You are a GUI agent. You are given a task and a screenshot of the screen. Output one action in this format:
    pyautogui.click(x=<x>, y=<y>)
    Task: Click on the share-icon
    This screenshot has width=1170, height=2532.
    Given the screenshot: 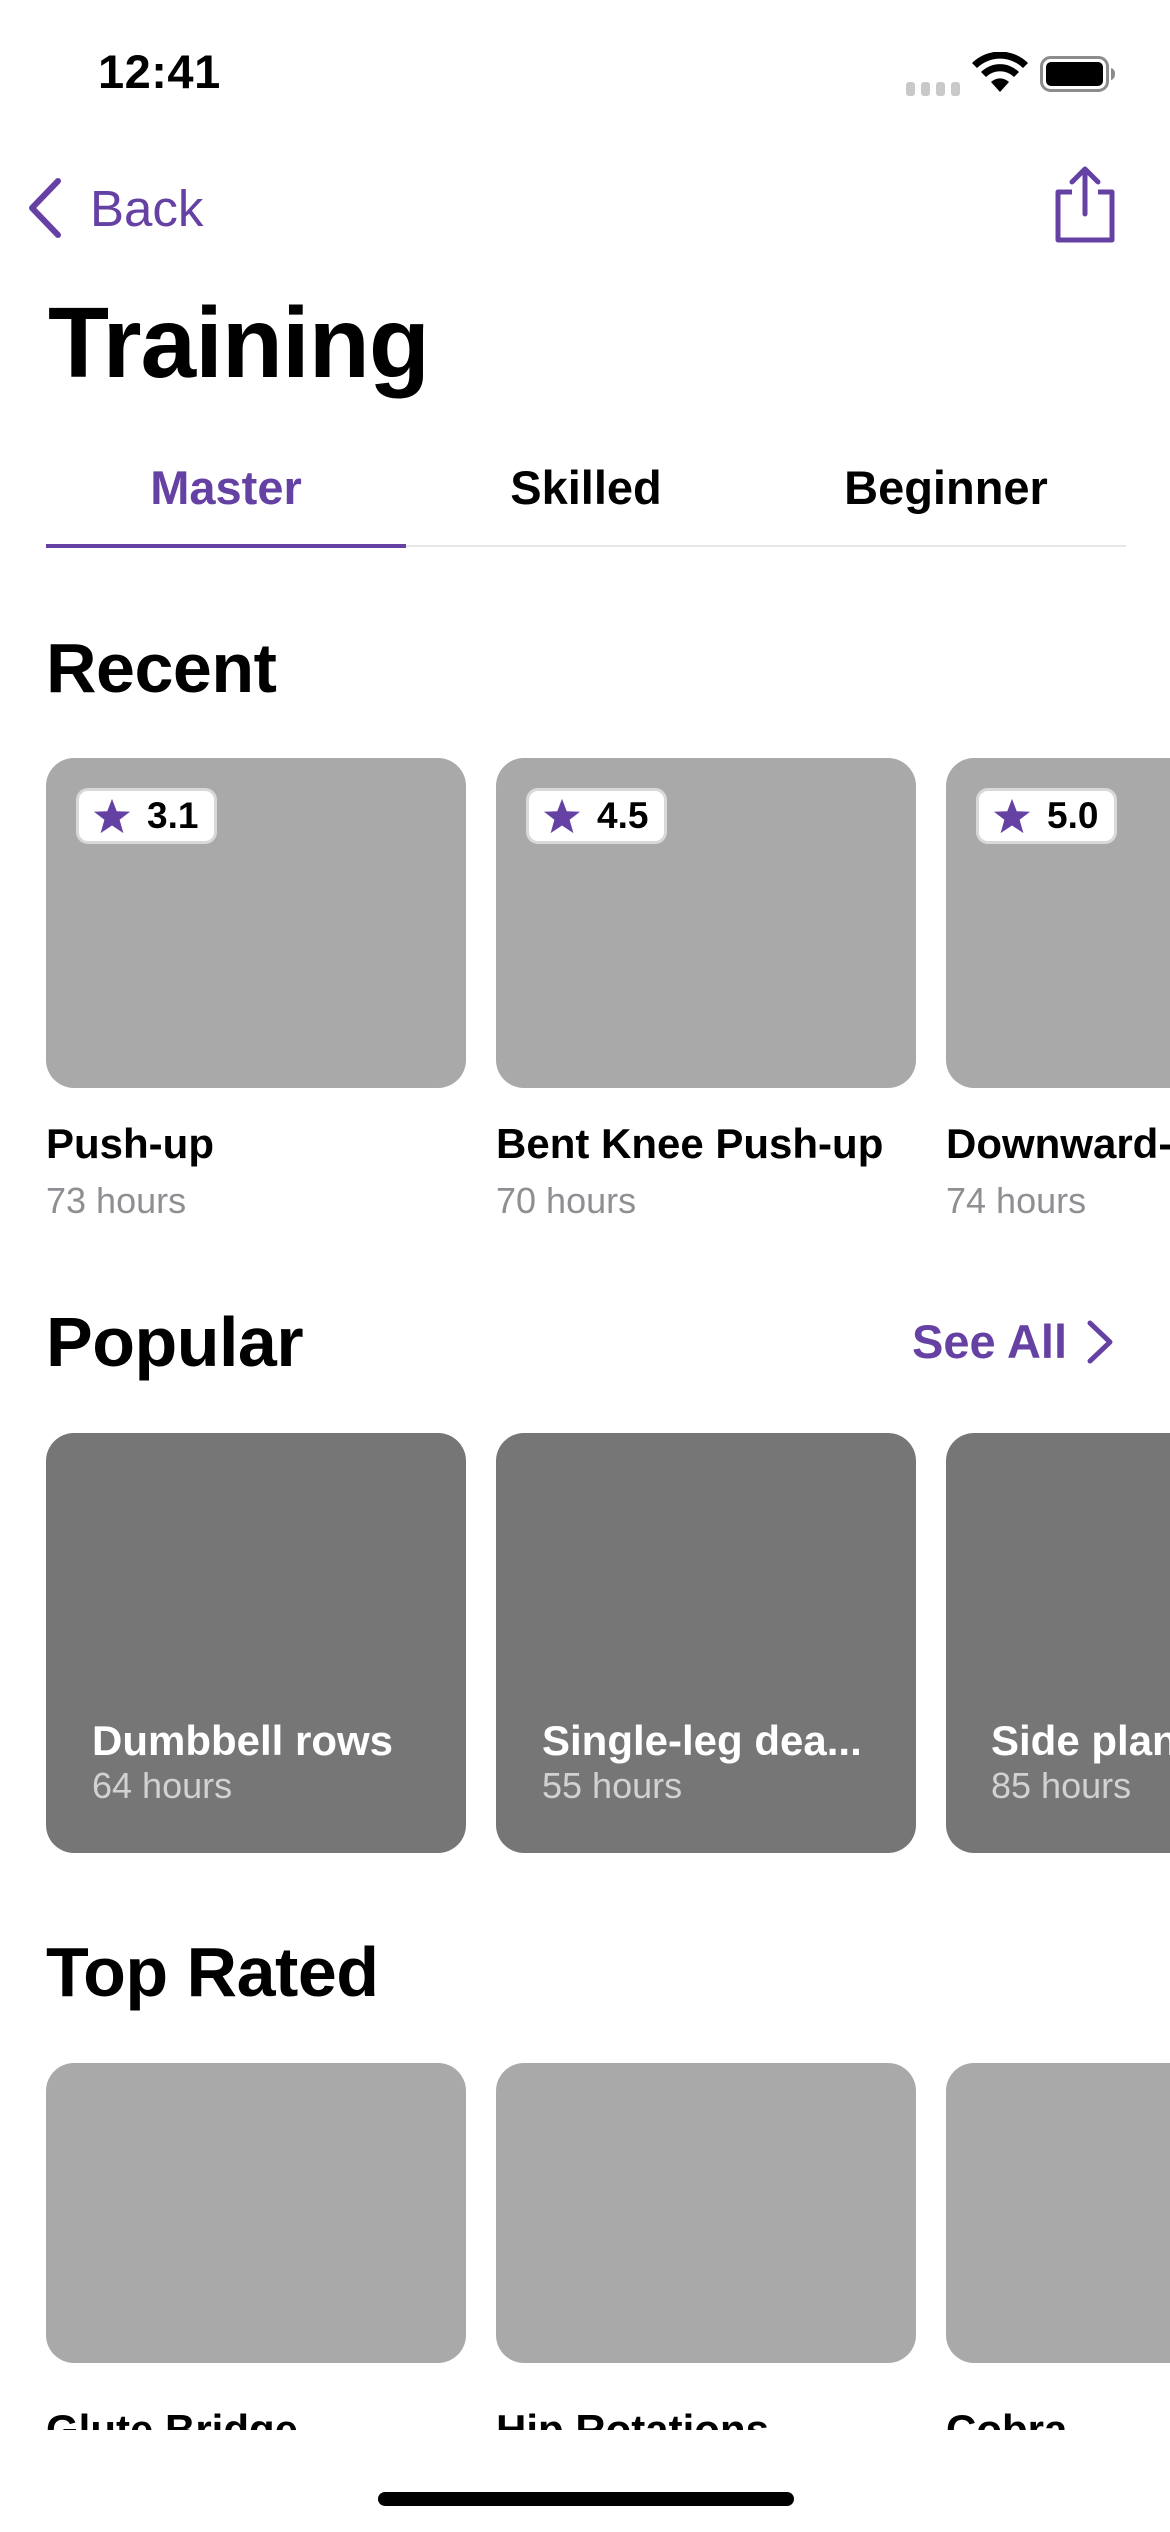 What is the action you would take?
    pyautogui.click(x=1085, y=204)
    